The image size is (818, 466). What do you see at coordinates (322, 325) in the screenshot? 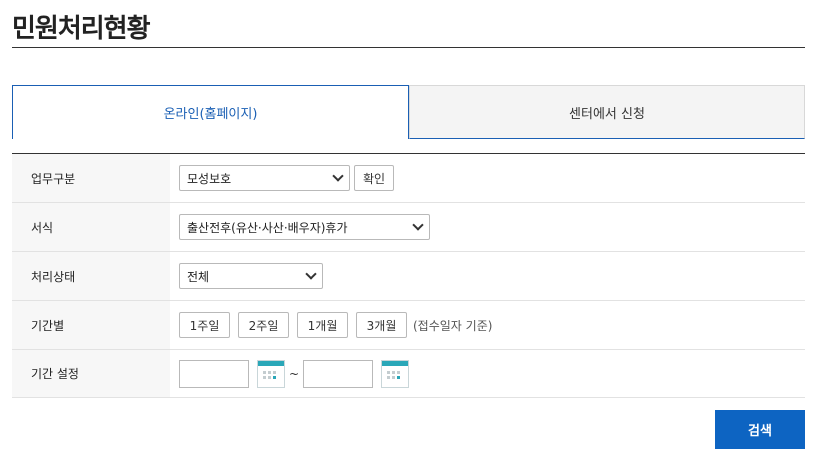
I see `period-1month-button: 1개월` at bounding box center [322, 325].